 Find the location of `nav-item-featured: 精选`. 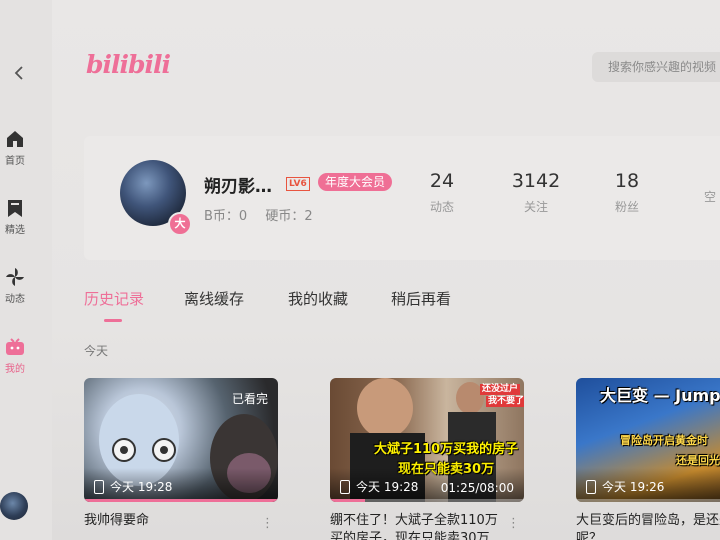

nav-item-featured: 精选 is located at coordinates (15, 216).